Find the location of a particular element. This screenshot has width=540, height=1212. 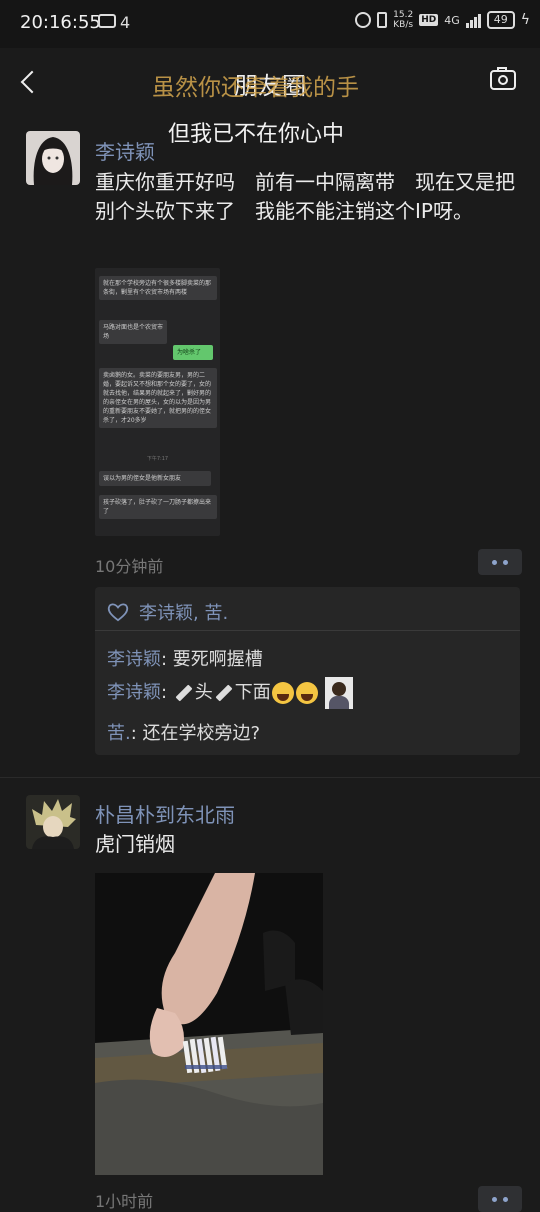

heart-icon is located at coordinates (118, 612).